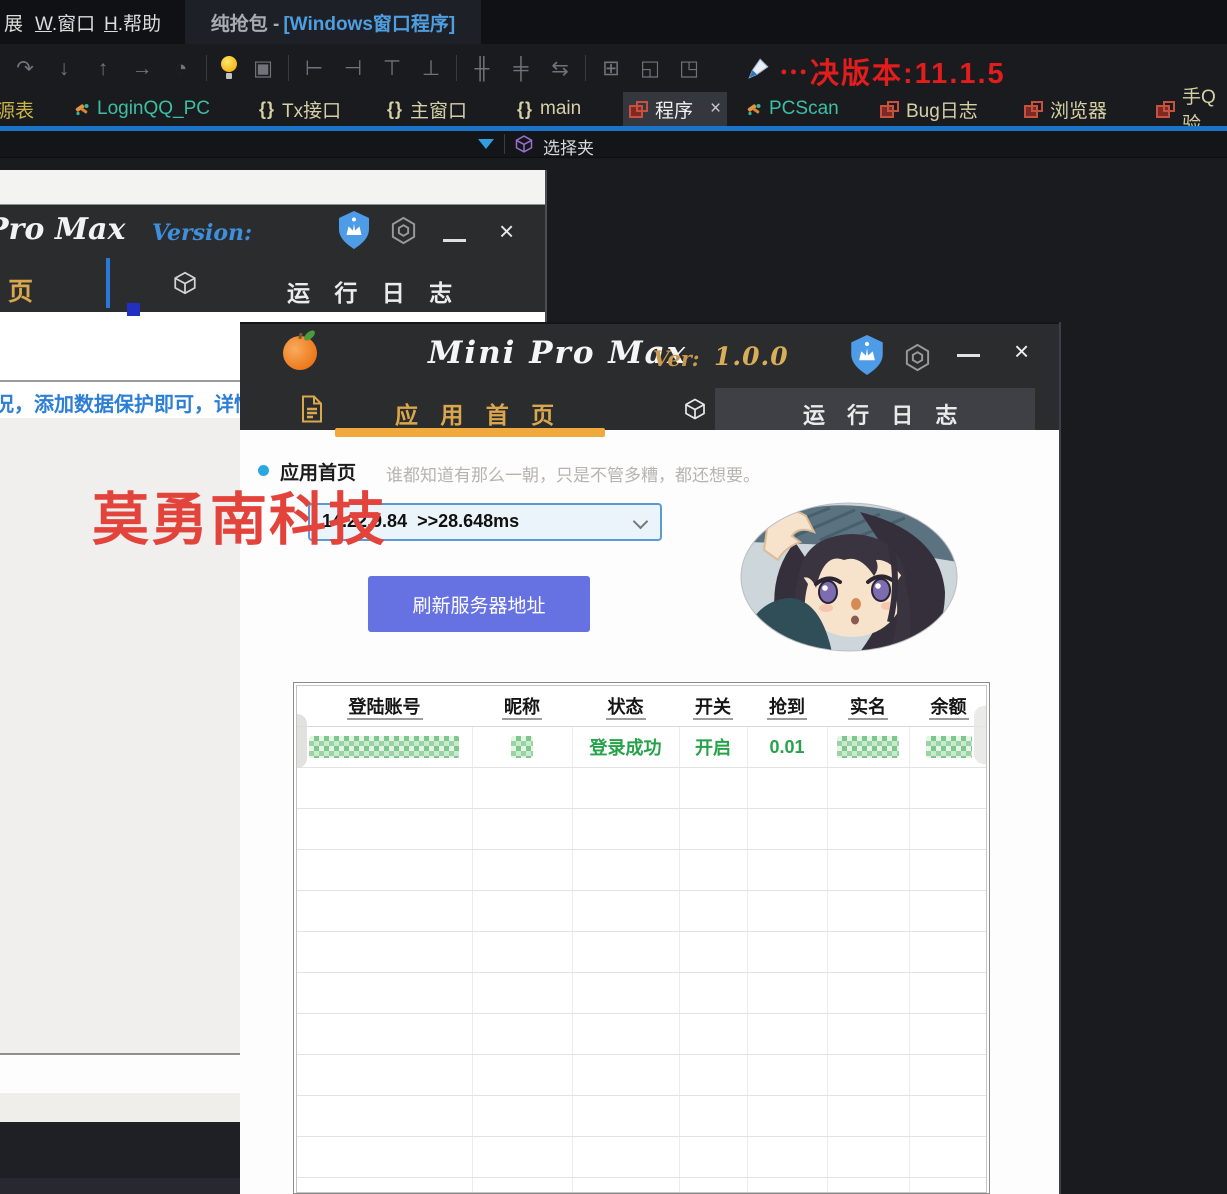 The width and height of the screenshot is (1227, 1194). What do you see at coordinates (787, 706) in the screenshot?
I see `column-header-抢到: 抢到` at bounding box center [787, 706].